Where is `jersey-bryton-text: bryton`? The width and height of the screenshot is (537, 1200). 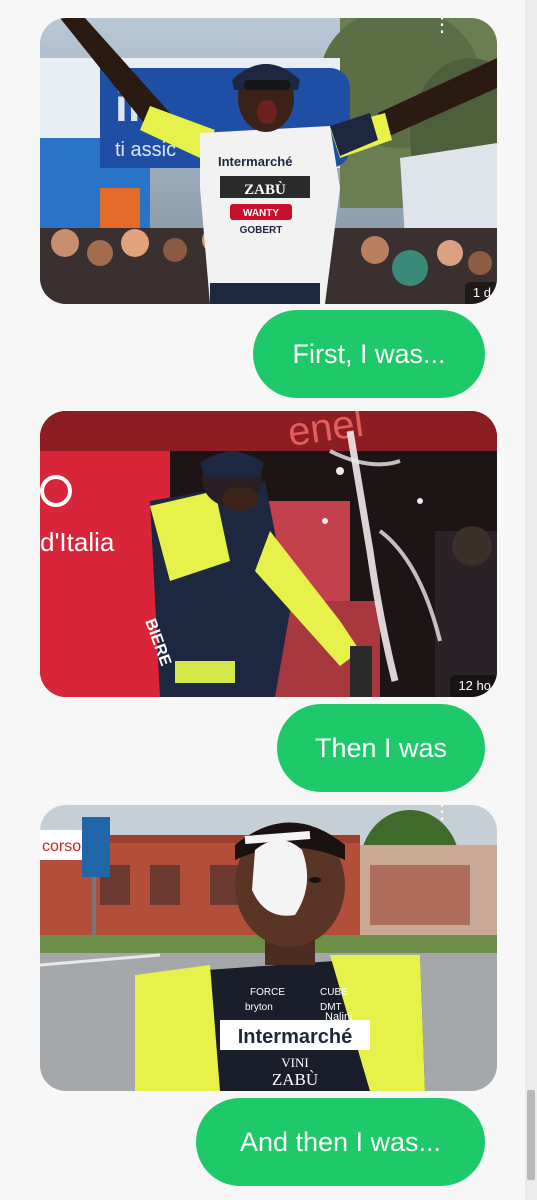 jersey-bryton-text: bryton is located at coordinates (259, 1007).